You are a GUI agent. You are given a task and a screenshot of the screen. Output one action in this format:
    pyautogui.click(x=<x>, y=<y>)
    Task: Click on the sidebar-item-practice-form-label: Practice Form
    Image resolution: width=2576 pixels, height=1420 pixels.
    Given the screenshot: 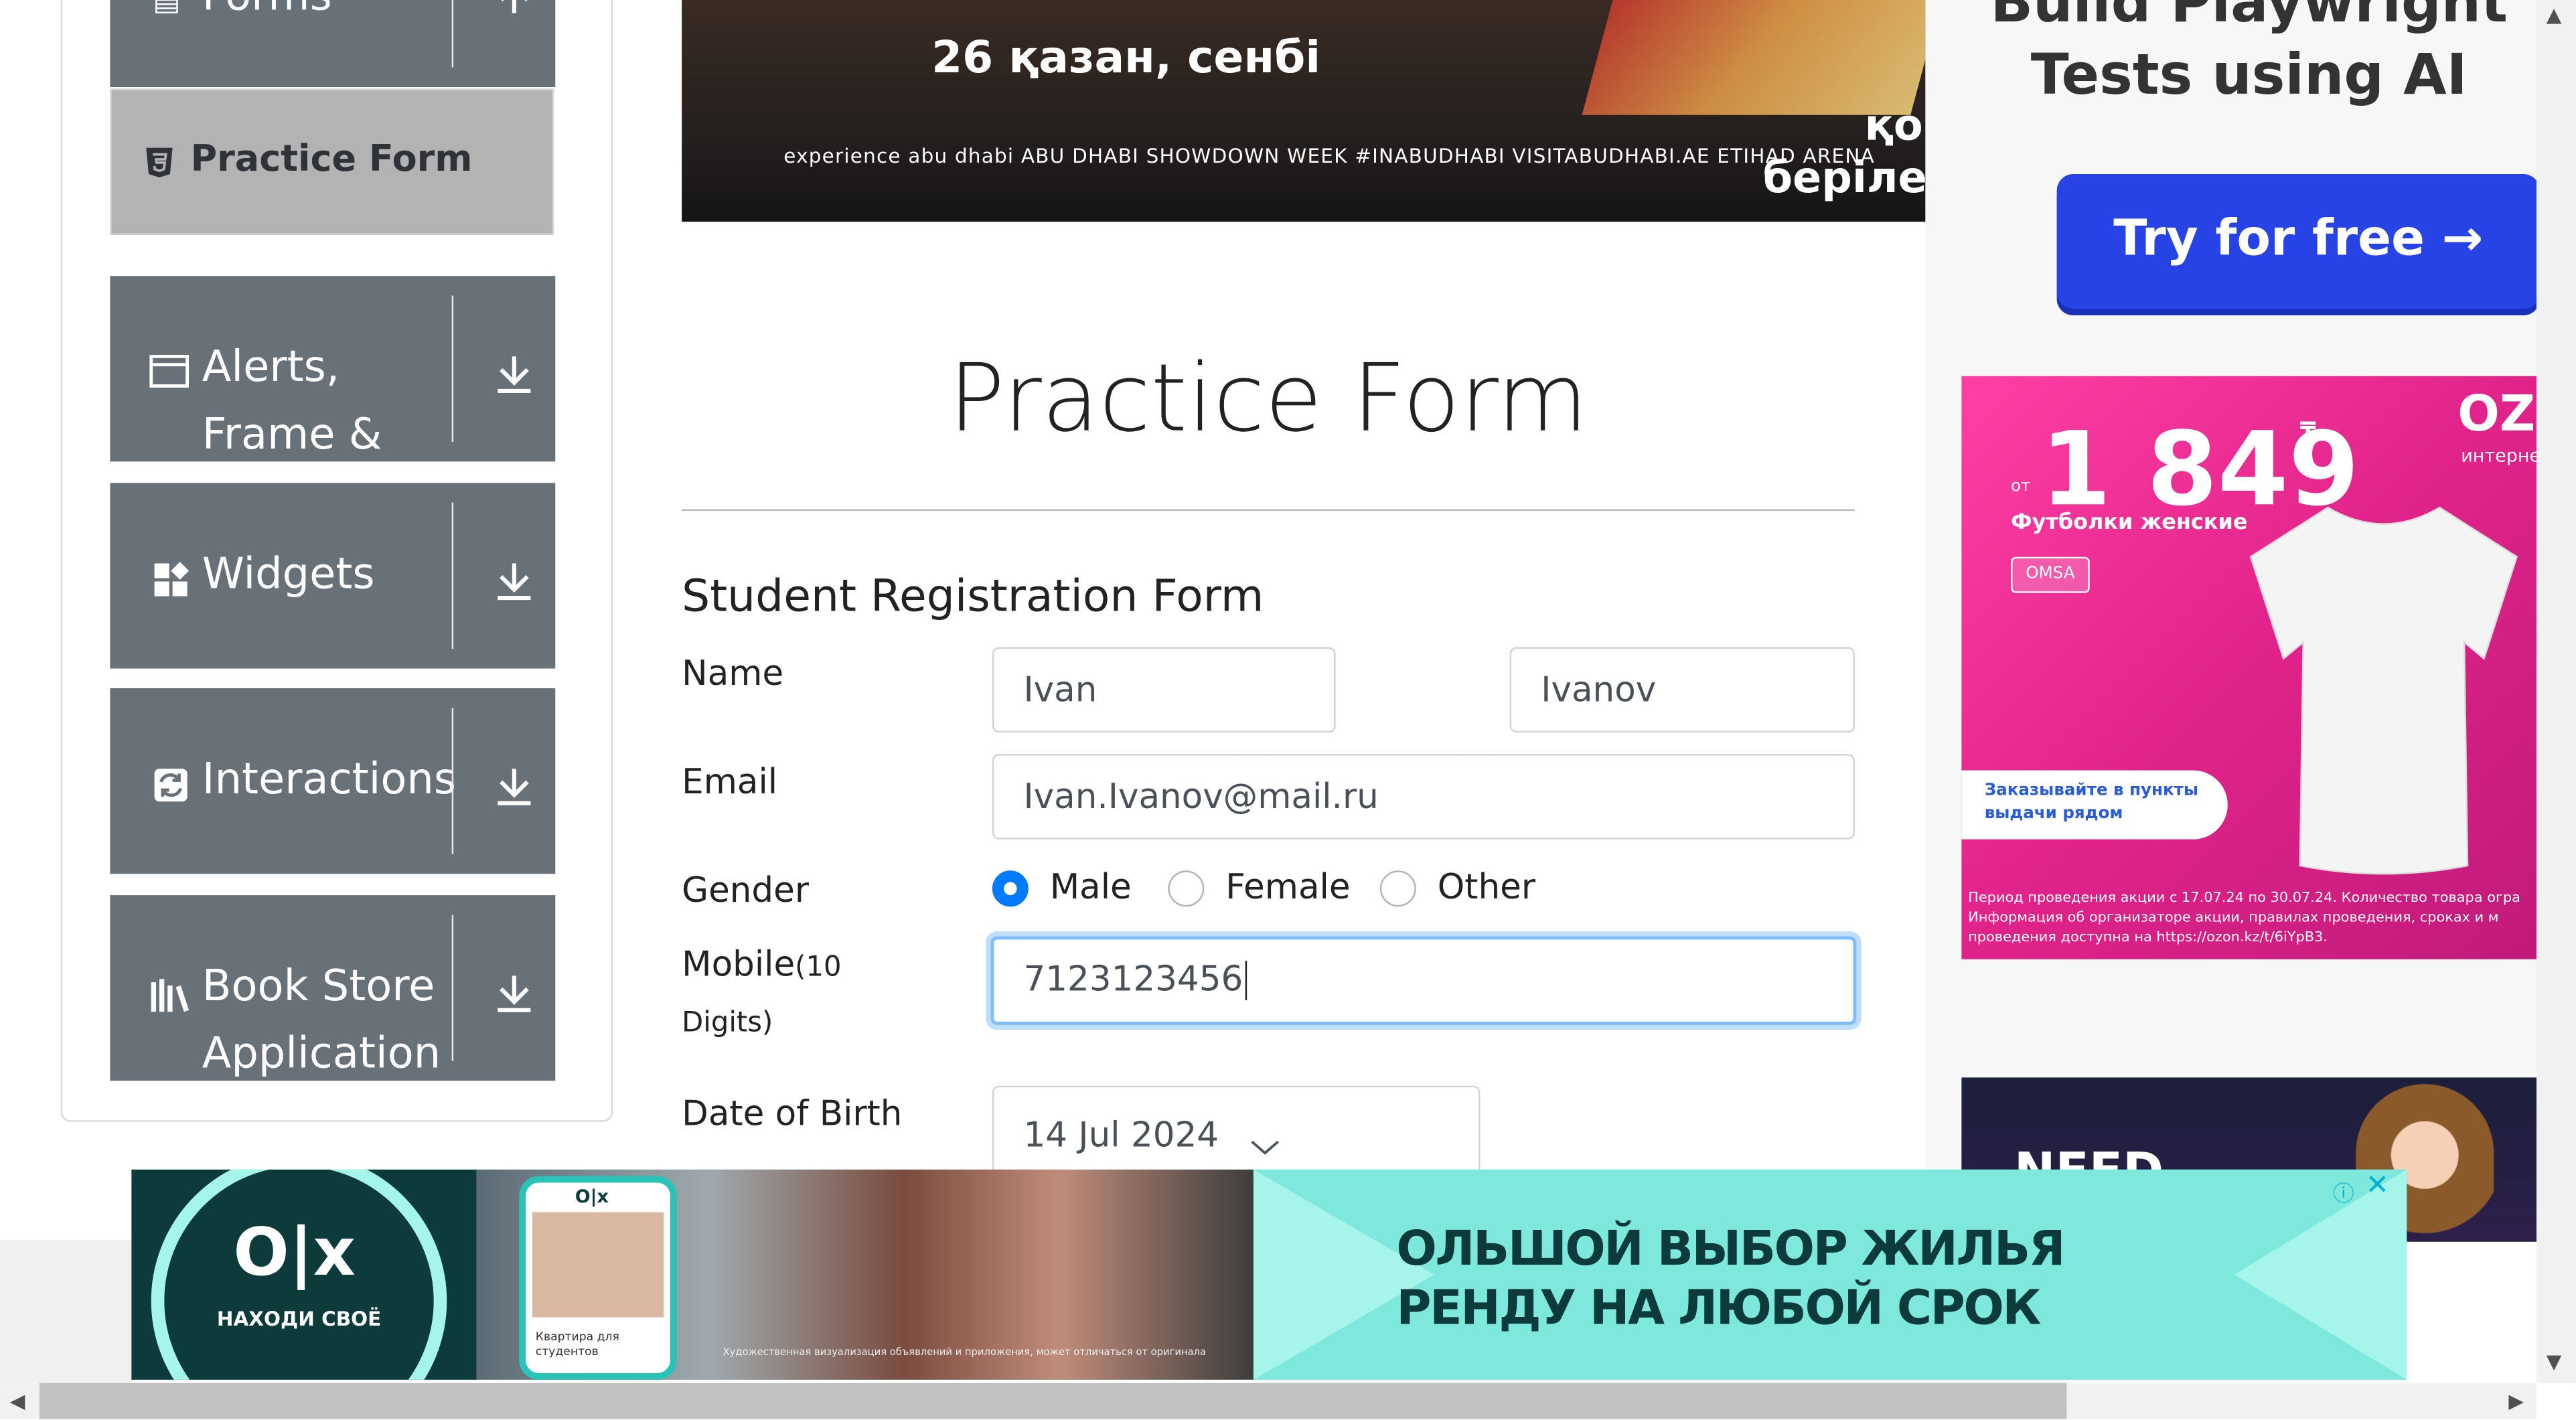 What is the action you would take?
    pyautogui.click(x=331, y=160)
    